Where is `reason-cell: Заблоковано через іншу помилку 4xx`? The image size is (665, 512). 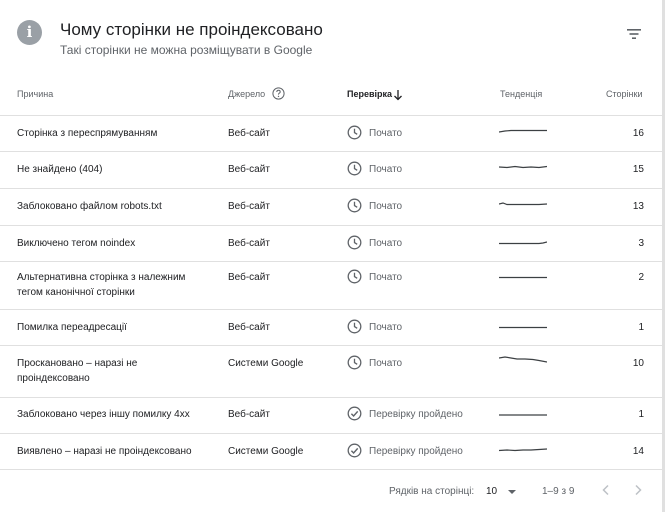
reason-cell: Заблоковано через іншу помилку 4xx is located at coordinates (103, 414).